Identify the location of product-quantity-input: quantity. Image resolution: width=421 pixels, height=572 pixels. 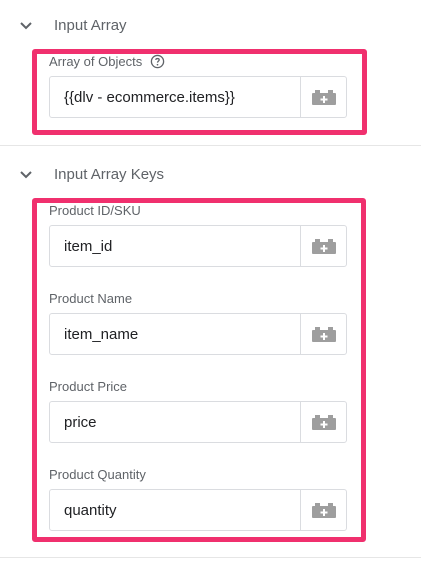
(198, 510).